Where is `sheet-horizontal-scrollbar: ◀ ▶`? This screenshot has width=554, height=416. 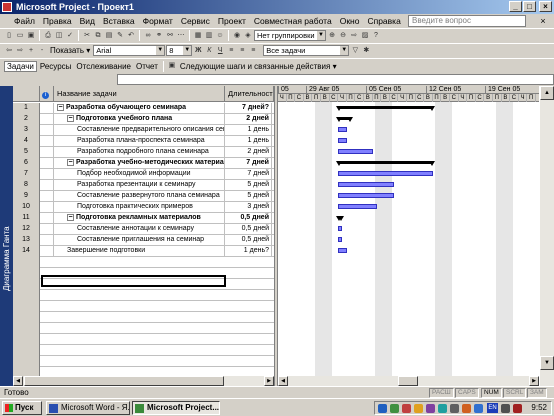 sheet-horizontal-scrollbar: ◀ ▶ is located at coordinates (143, 381).